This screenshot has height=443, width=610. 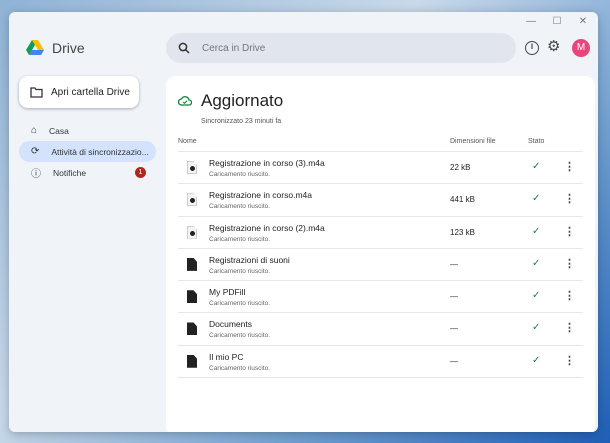 I want to click on sidebar-item-label: Casa, so click(x=59, y=130).